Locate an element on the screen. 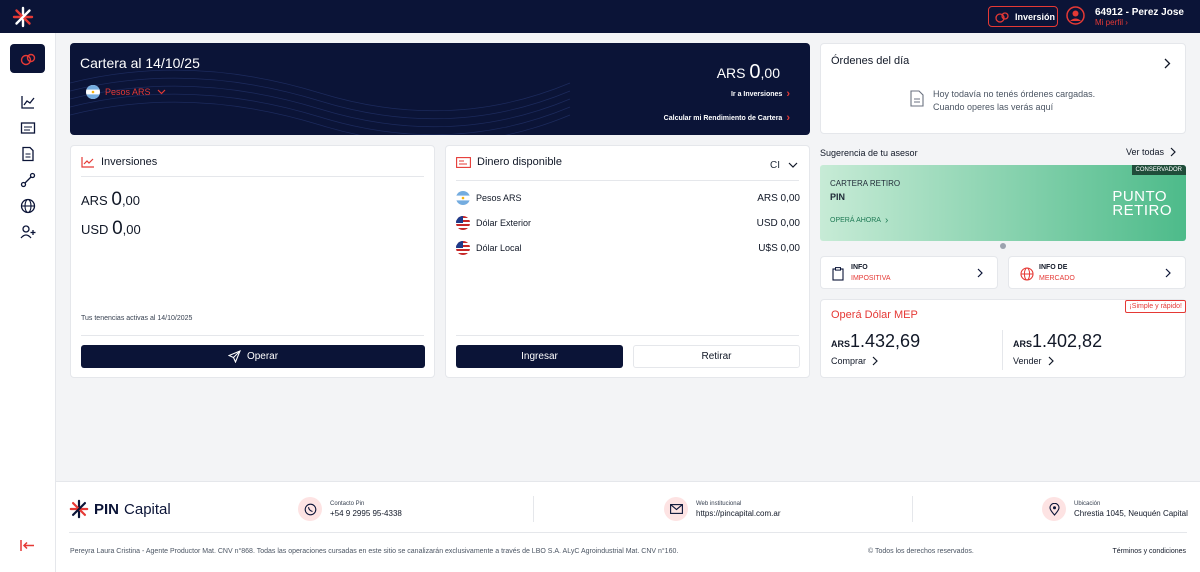  terms-link: Términos y condiciones is located at coordinates (1149, 551).